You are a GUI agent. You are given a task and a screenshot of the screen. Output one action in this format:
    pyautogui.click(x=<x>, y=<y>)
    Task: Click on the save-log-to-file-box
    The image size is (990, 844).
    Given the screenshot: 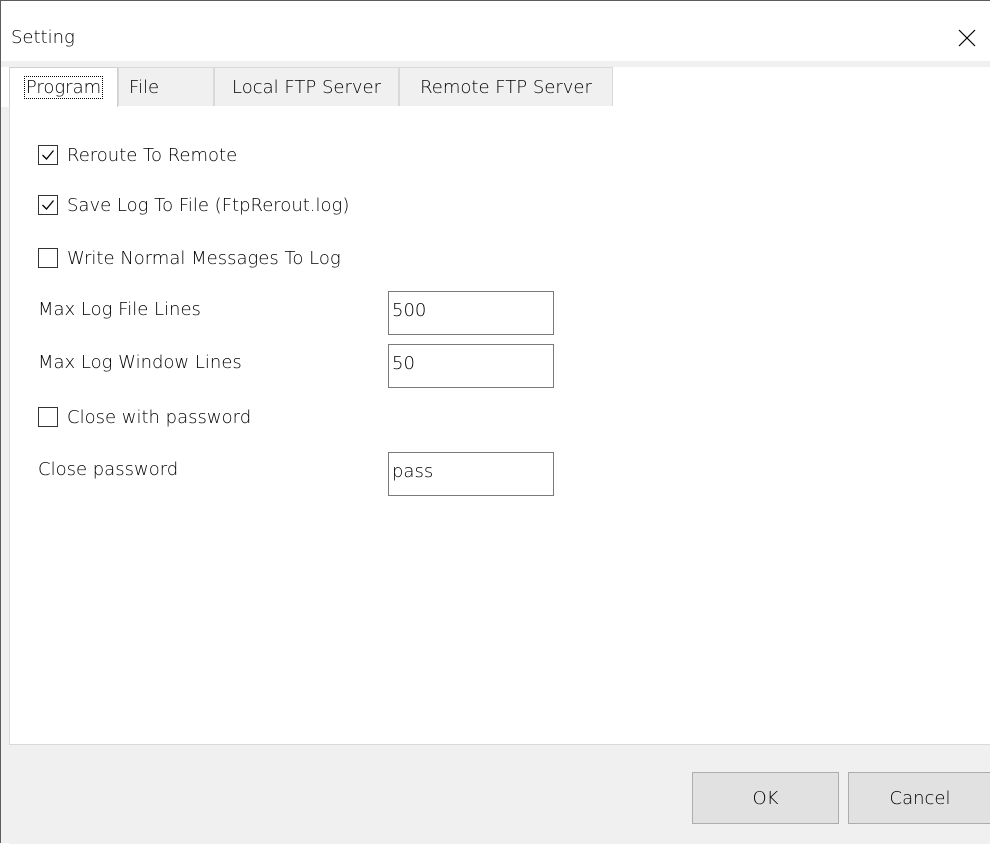 What is the action you would take?
    pyautogui.click(x=48, y=205)
    